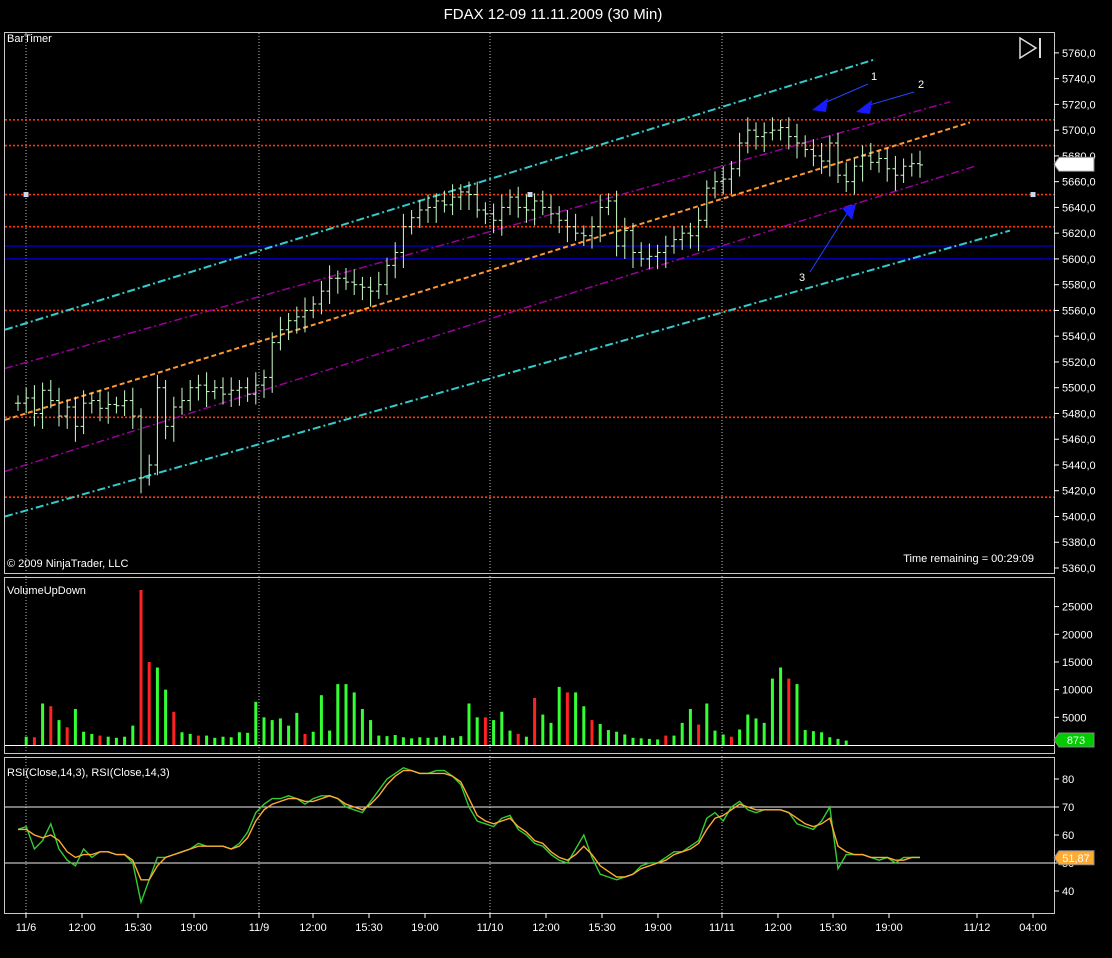 The width and height of the screenshot is (1112, 958). What do you see at coordinates (1079, 80) in the screenshot?
I see `y-tick-label: 5740,0` at bounding box center [1079, 80].